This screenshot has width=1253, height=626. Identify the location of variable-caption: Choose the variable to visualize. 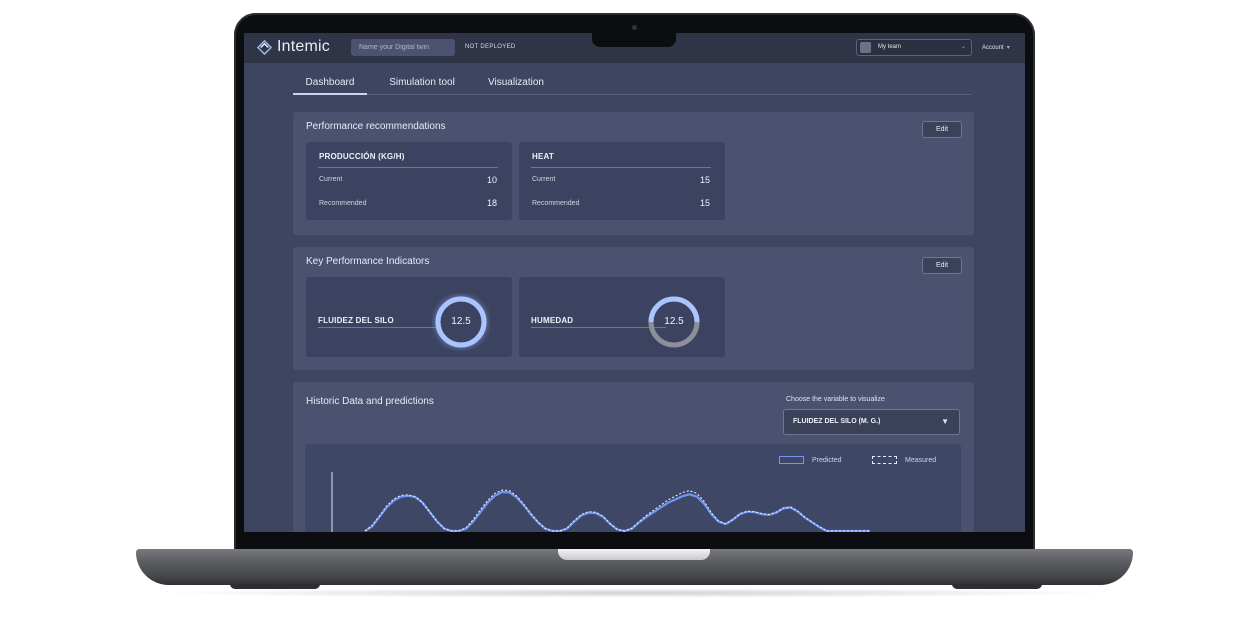
(835, 399).